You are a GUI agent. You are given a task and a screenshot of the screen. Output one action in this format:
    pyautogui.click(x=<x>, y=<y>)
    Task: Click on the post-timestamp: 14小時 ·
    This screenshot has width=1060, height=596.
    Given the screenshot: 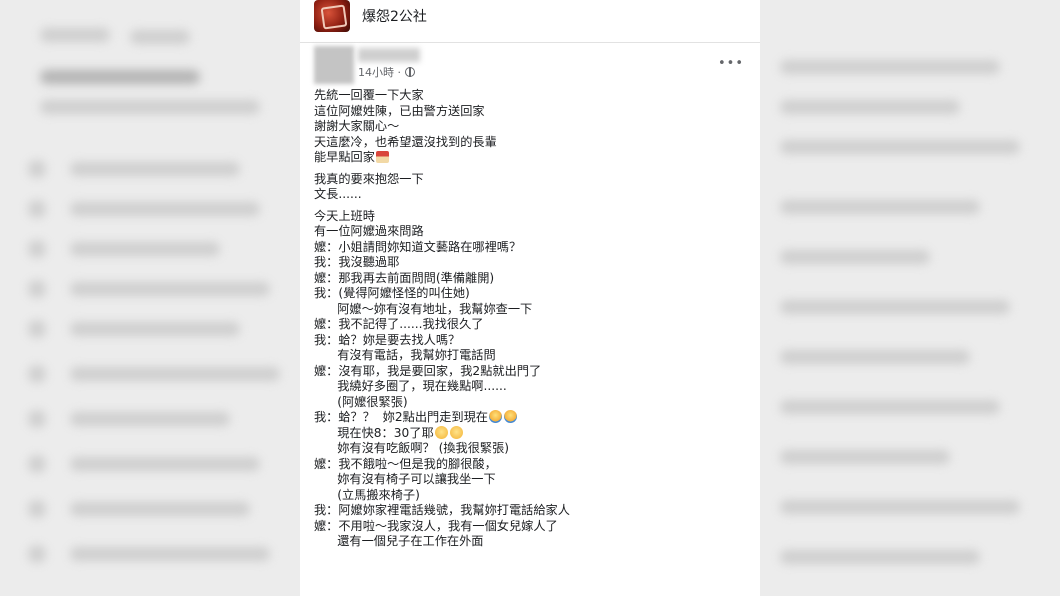 What is the action you would take?
    pyautogui.click(x=386, y=72)
    